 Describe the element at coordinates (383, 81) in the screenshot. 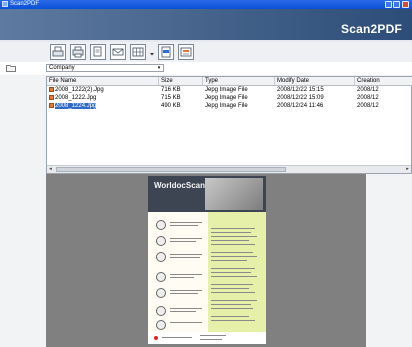

I see `column-creation: Creation` at that location.